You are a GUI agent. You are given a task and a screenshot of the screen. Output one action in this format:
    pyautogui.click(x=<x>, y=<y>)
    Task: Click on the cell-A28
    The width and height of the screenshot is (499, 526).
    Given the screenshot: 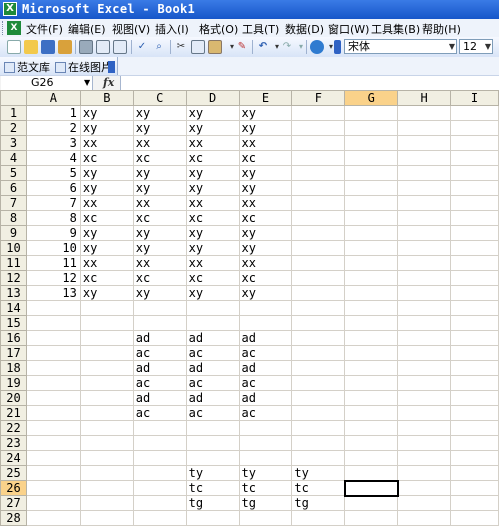 What is the action you would take?
    pyautogui.click(x=53, y=518)
    